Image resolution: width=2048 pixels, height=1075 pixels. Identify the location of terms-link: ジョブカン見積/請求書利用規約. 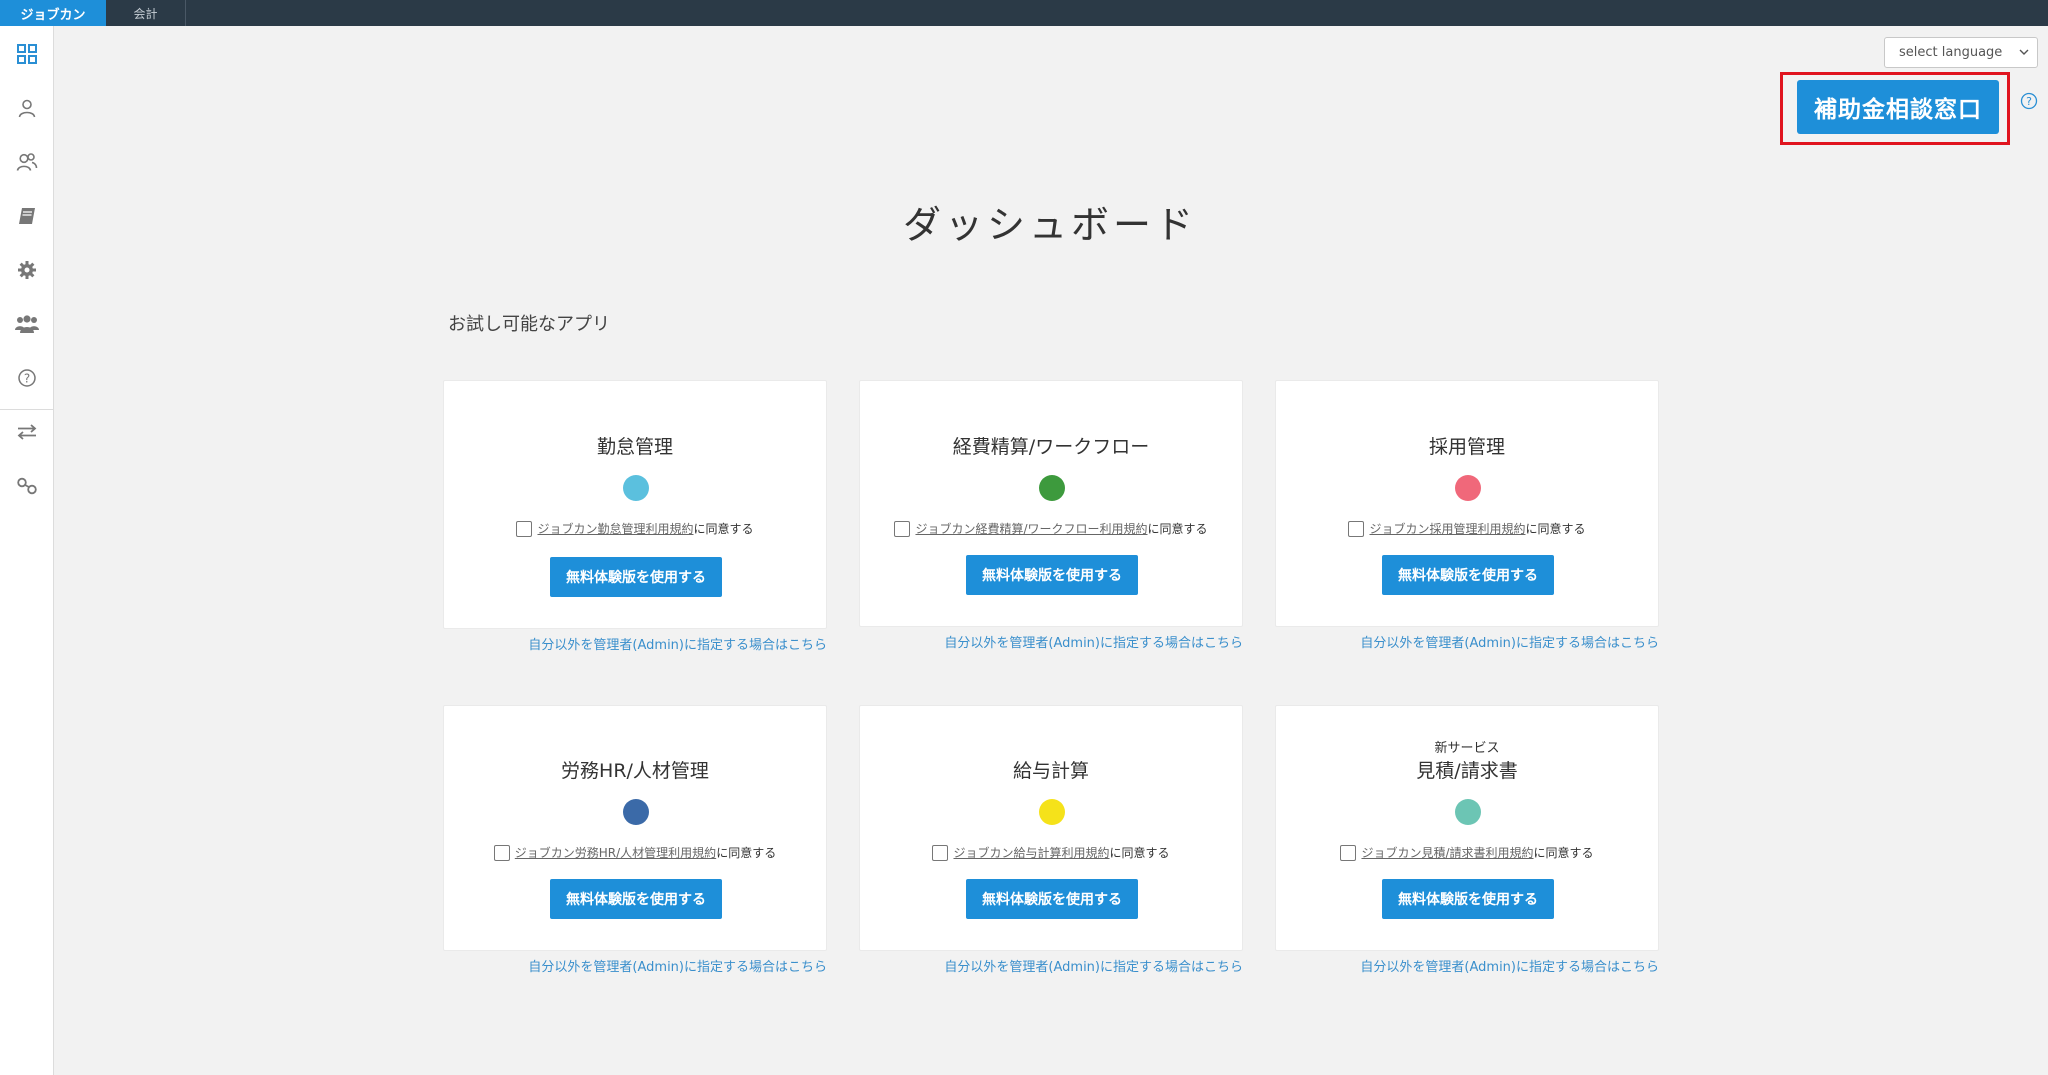
(1447, 852).